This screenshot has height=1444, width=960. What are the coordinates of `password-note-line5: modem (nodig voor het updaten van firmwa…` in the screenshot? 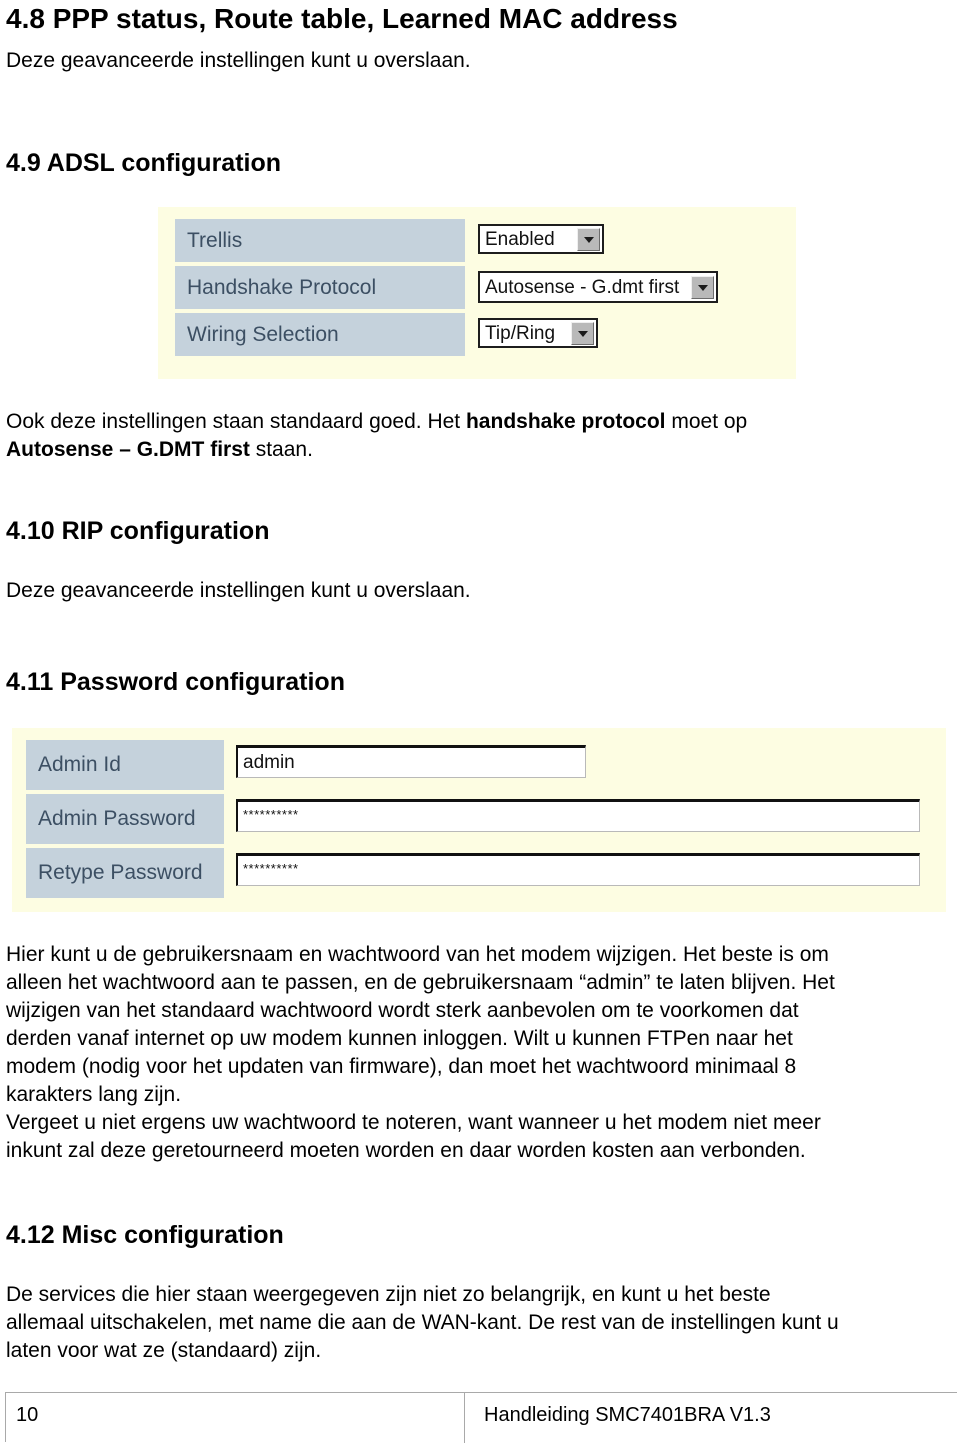 It's located at (401, 1066).